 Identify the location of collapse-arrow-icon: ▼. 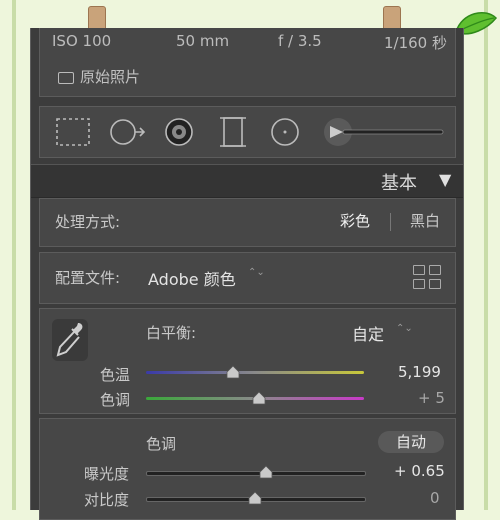
(445, 179).